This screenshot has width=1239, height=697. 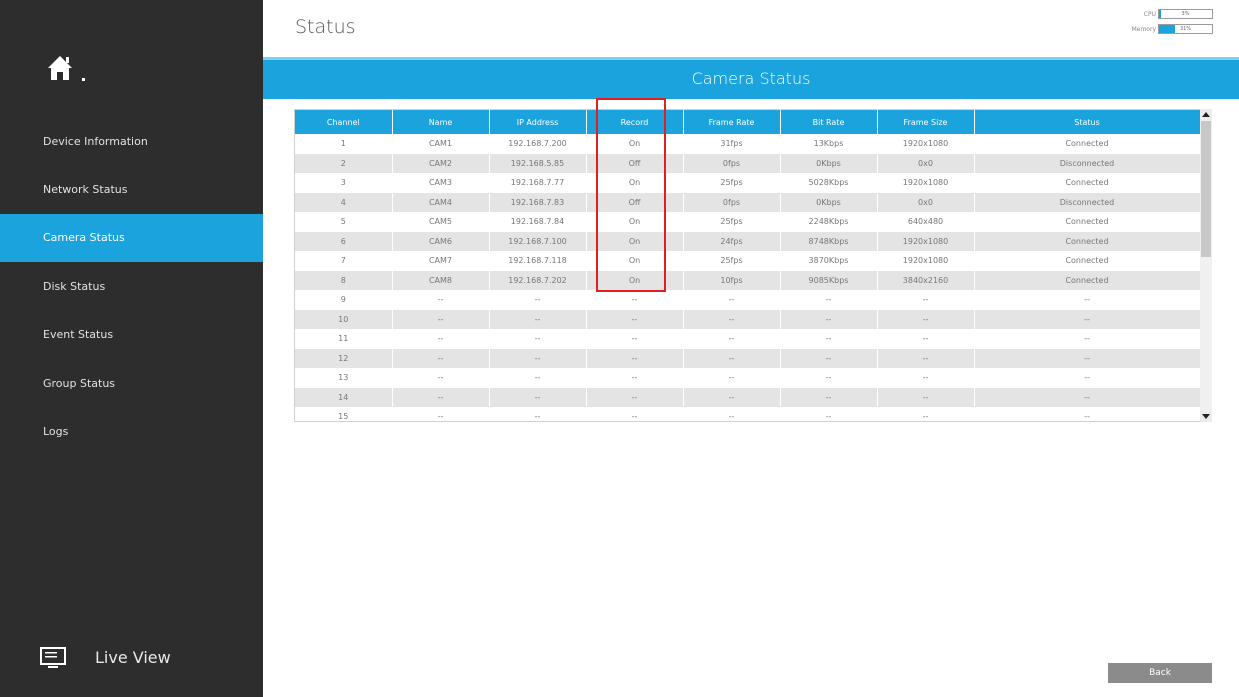 What do you see at coordinates (441, 241) in the screenshot?
I see `name-cell: CAM6` at bounding box center [441, 241].